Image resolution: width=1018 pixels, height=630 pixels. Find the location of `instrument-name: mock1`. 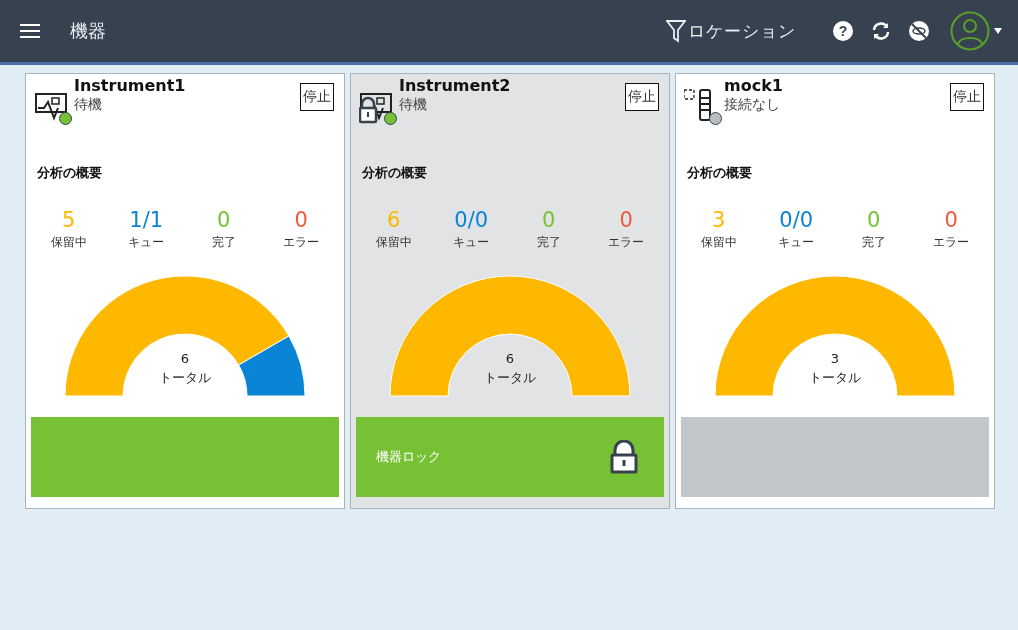

instrument-name: mock1 is located at coordinates (754, 85).